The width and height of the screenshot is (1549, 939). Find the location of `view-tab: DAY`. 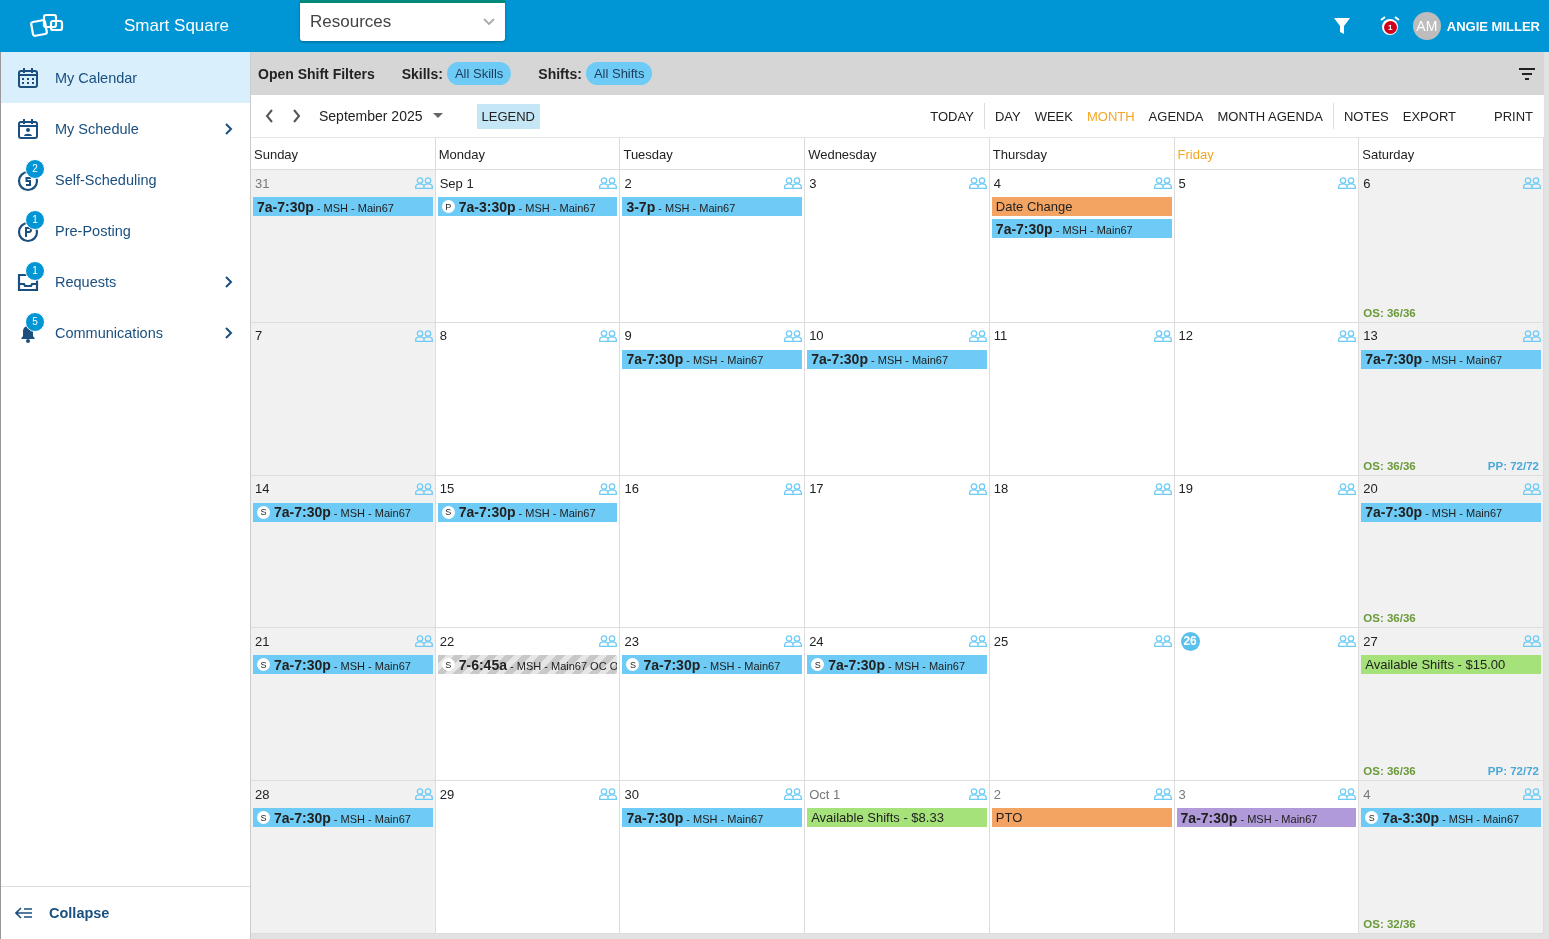

view-tab: DAY is located at coordinates (1007, 116).